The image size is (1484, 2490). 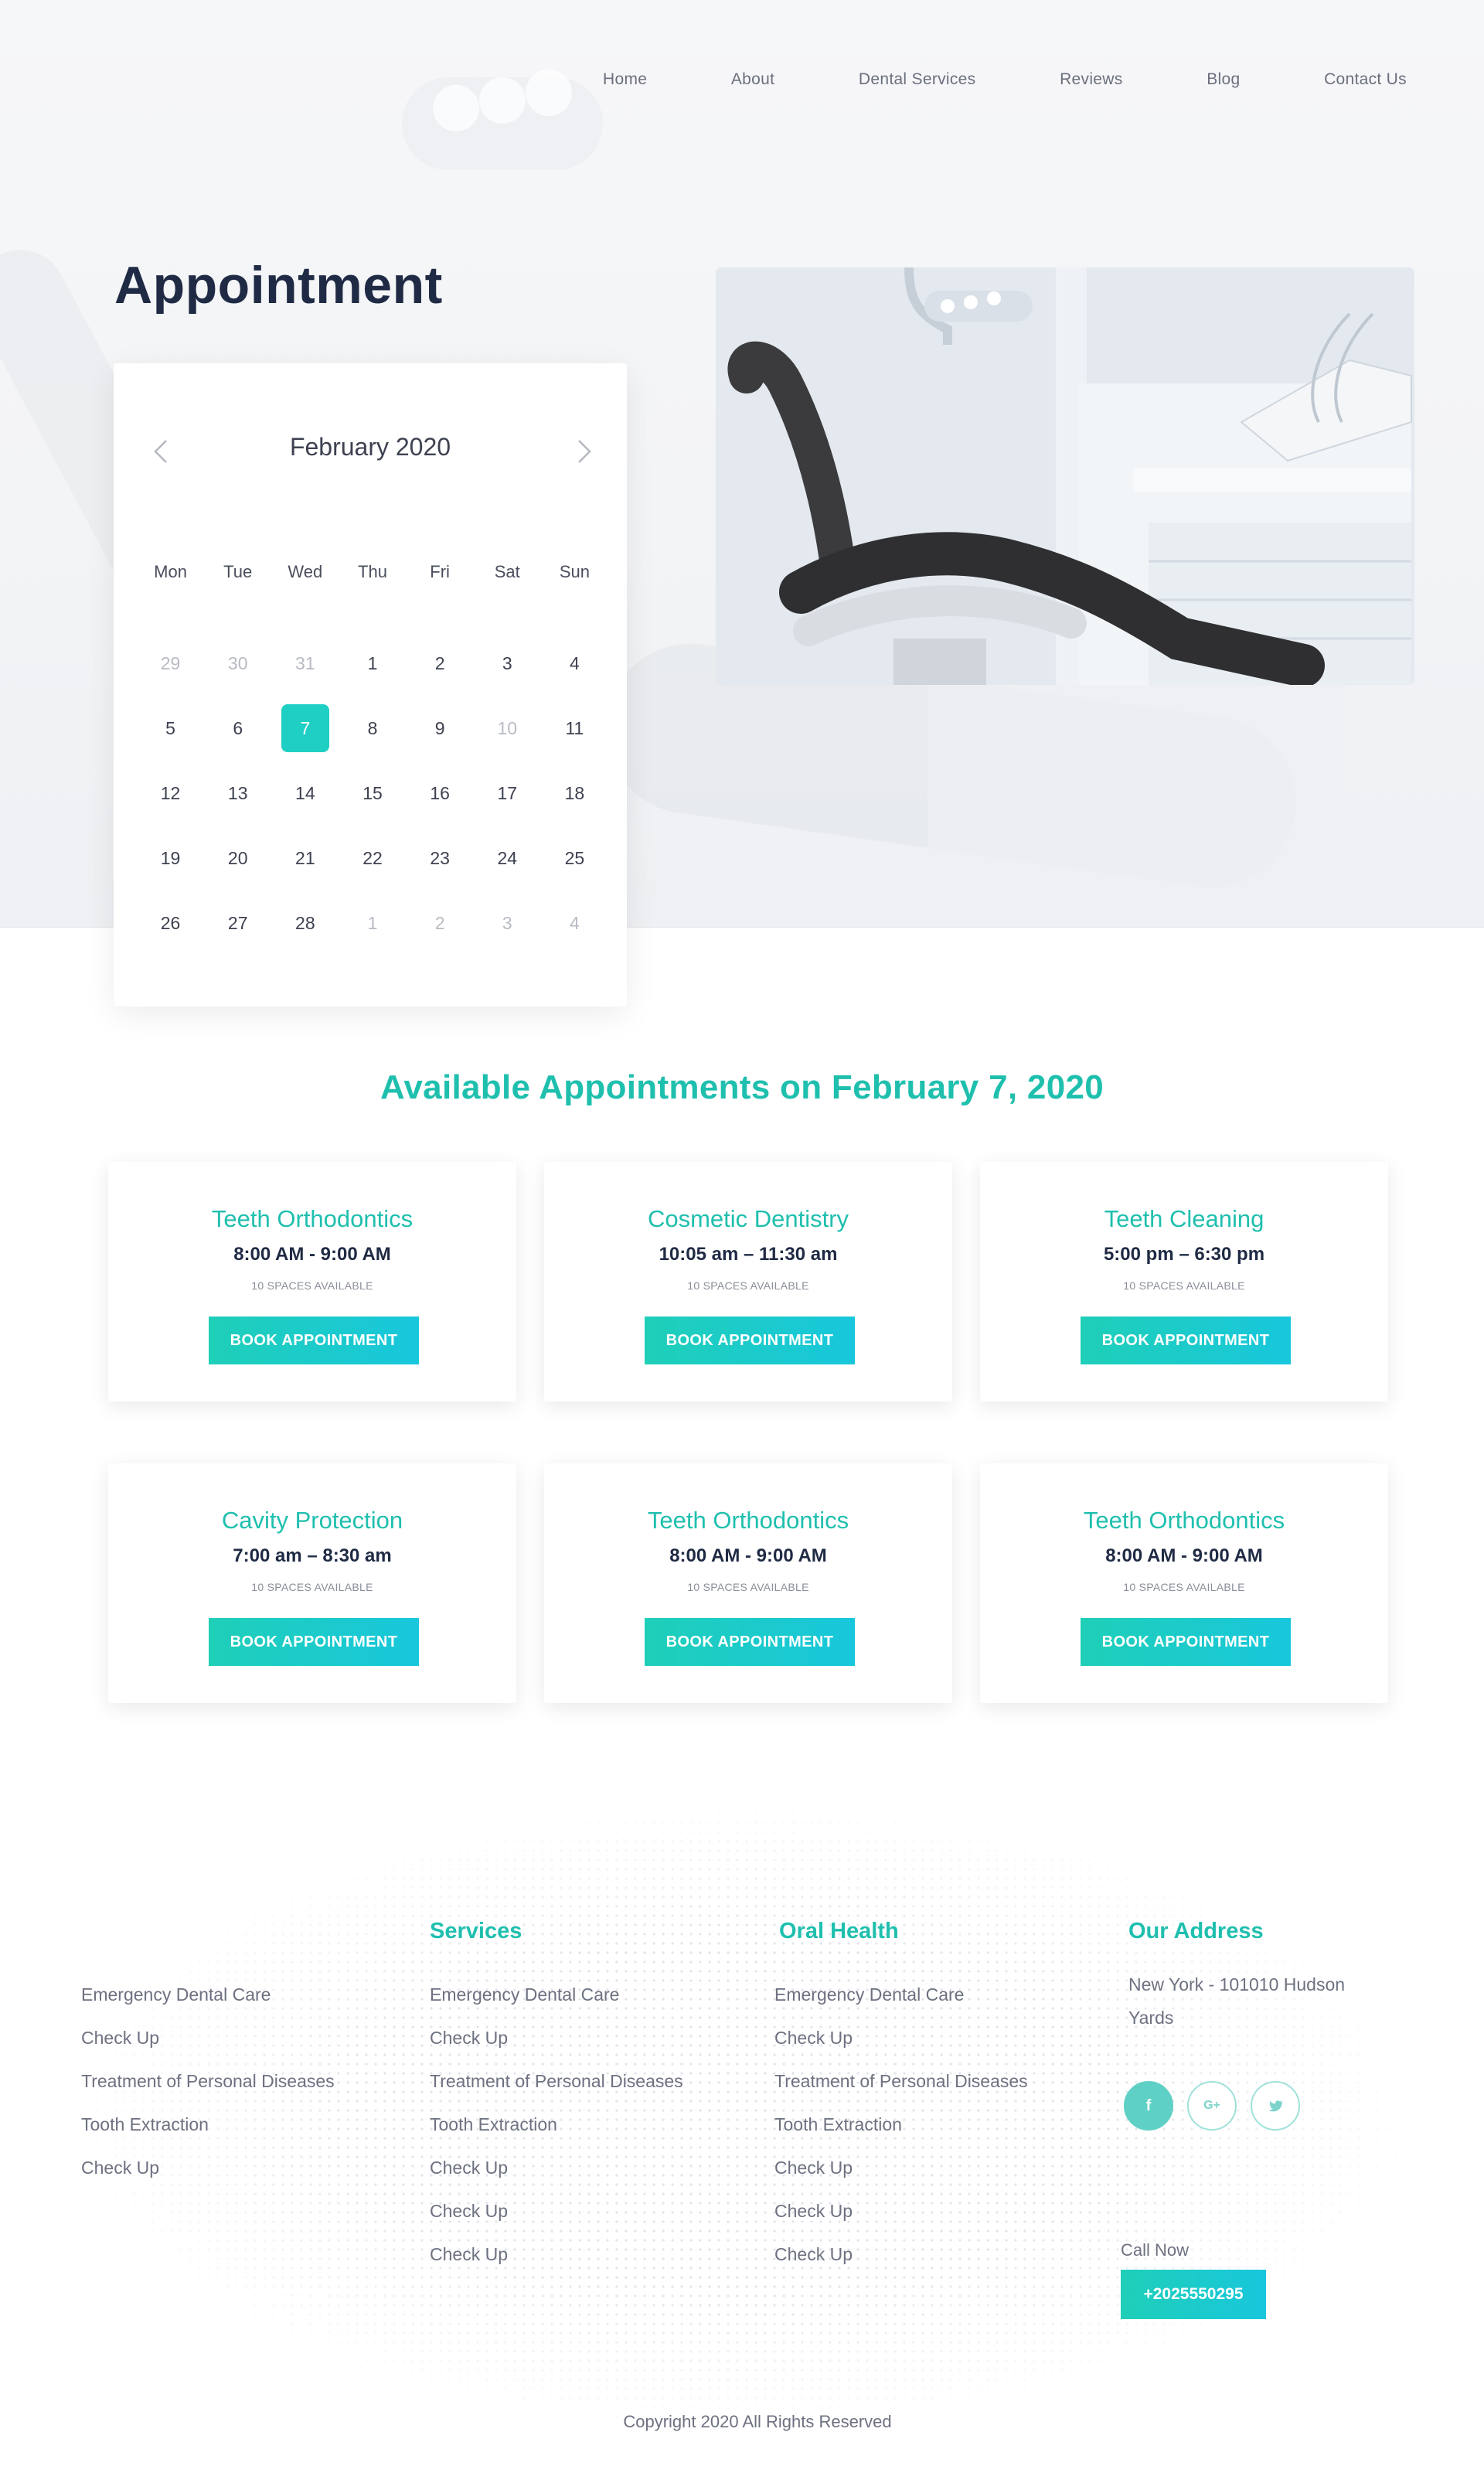 What do you see at coordinates (507, 858) in the screenshot?
I see `calendar-day: 24` at bounding box center [507, 858].